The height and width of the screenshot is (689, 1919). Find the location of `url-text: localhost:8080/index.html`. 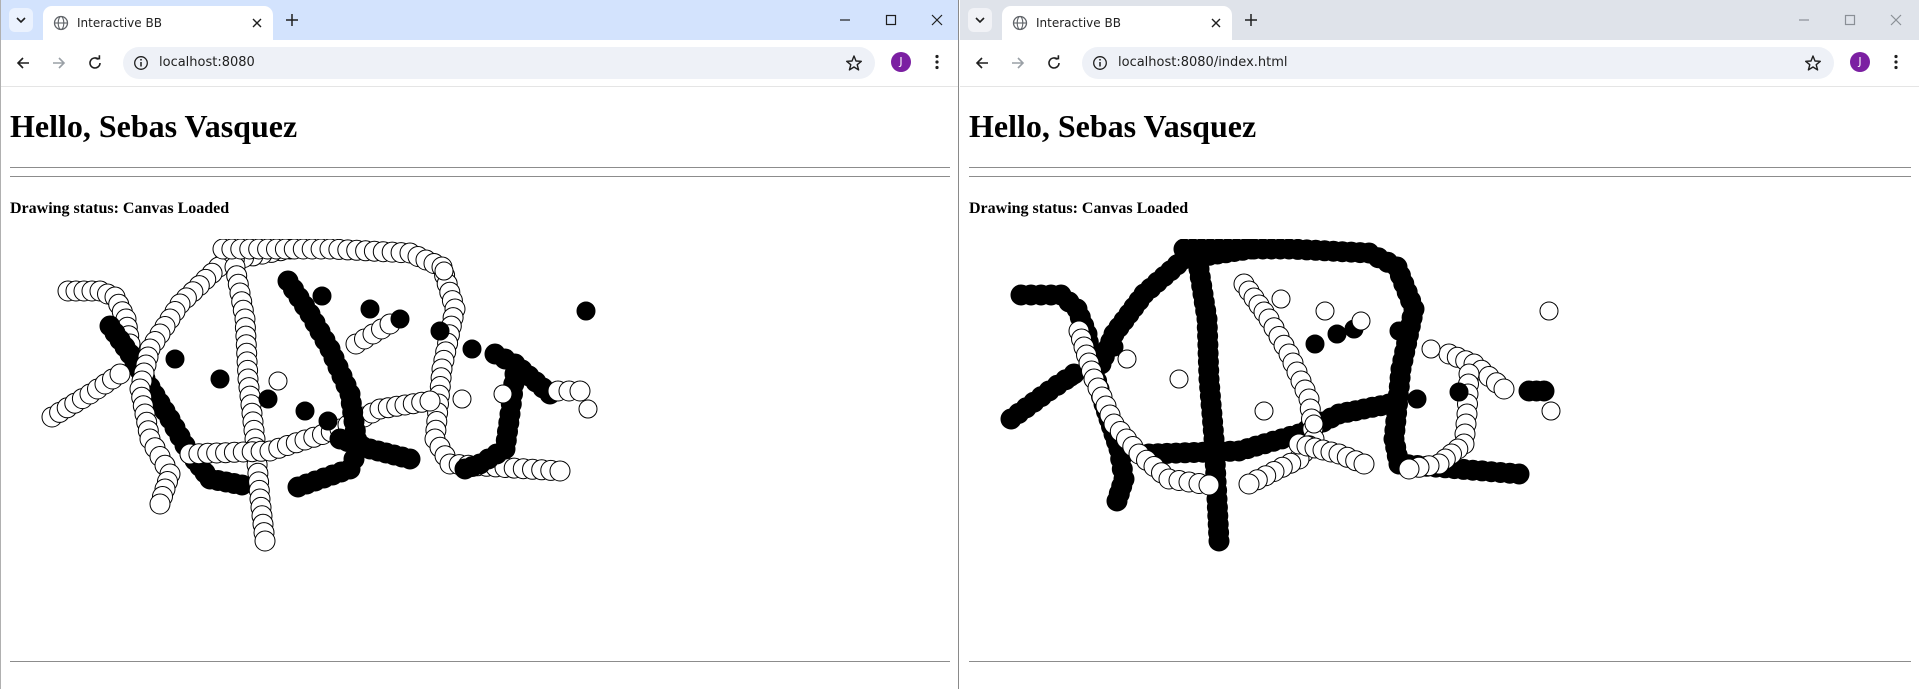

url-text: localhost:8080/index.html is located at coordinates (1203, 62).